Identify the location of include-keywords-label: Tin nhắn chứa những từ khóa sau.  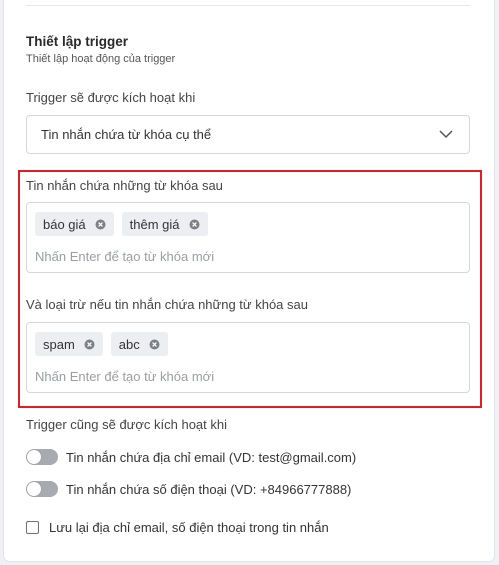
(124, 185).